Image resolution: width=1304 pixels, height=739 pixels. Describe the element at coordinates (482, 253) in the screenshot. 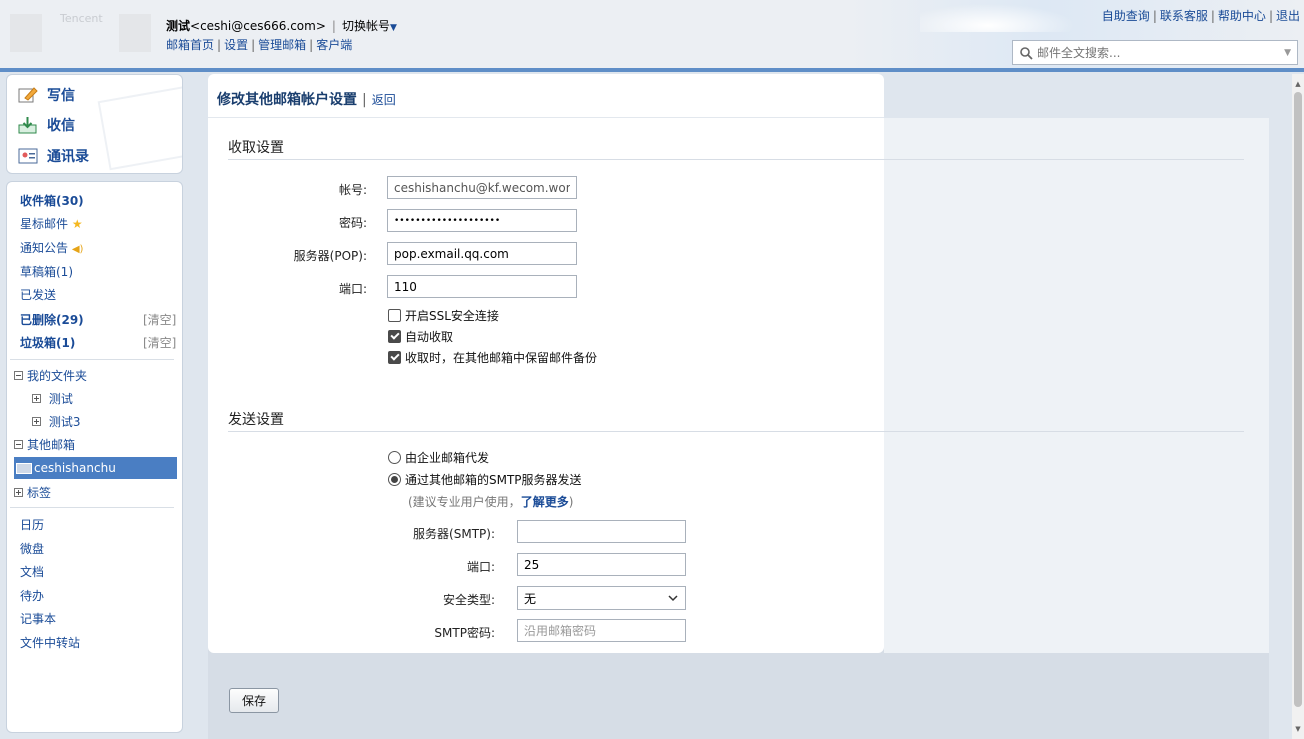

I see `pop-server-field` at that location.